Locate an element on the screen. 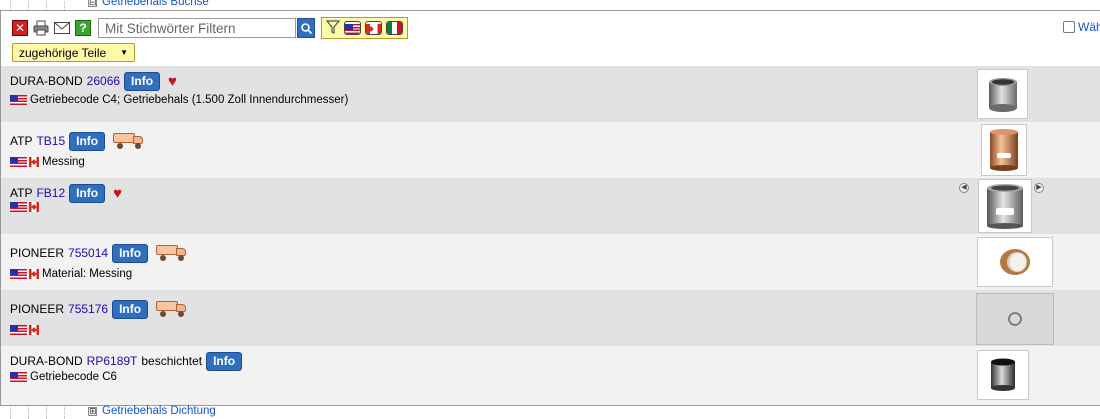  part-row: ATP TB15 Info Messing is located at coordinates (550, 150).